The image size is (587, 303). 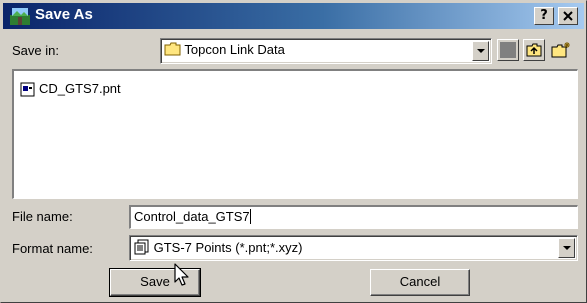 I want to click on view-options-button, so click(x=508, y=50).